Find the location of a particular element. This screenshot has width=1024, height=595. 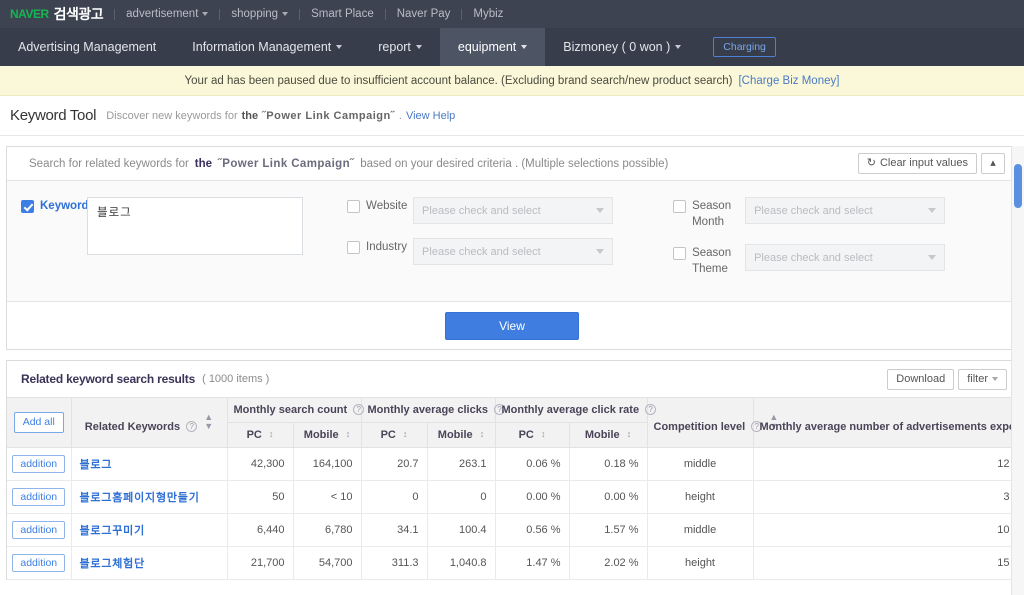

clicks-pc-header: PC ↕ is located at coordinates (394, 435).